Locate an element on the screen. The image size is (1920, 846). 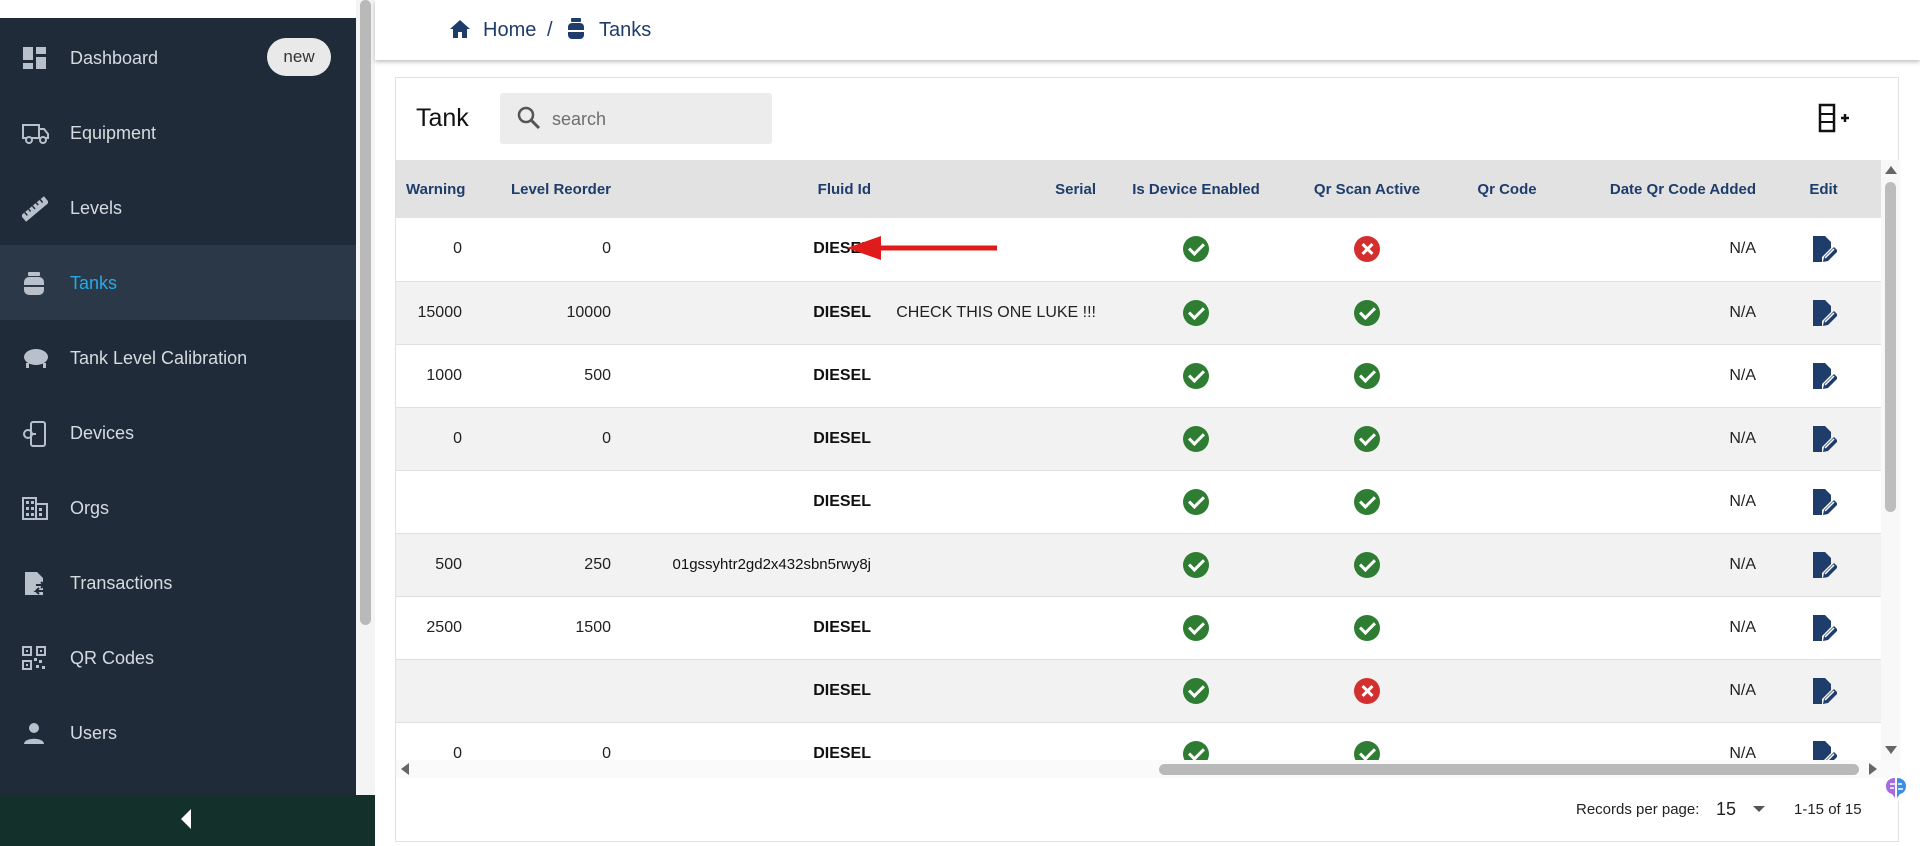
column-header-edit: Edit is located at coordinates (1823, 189).